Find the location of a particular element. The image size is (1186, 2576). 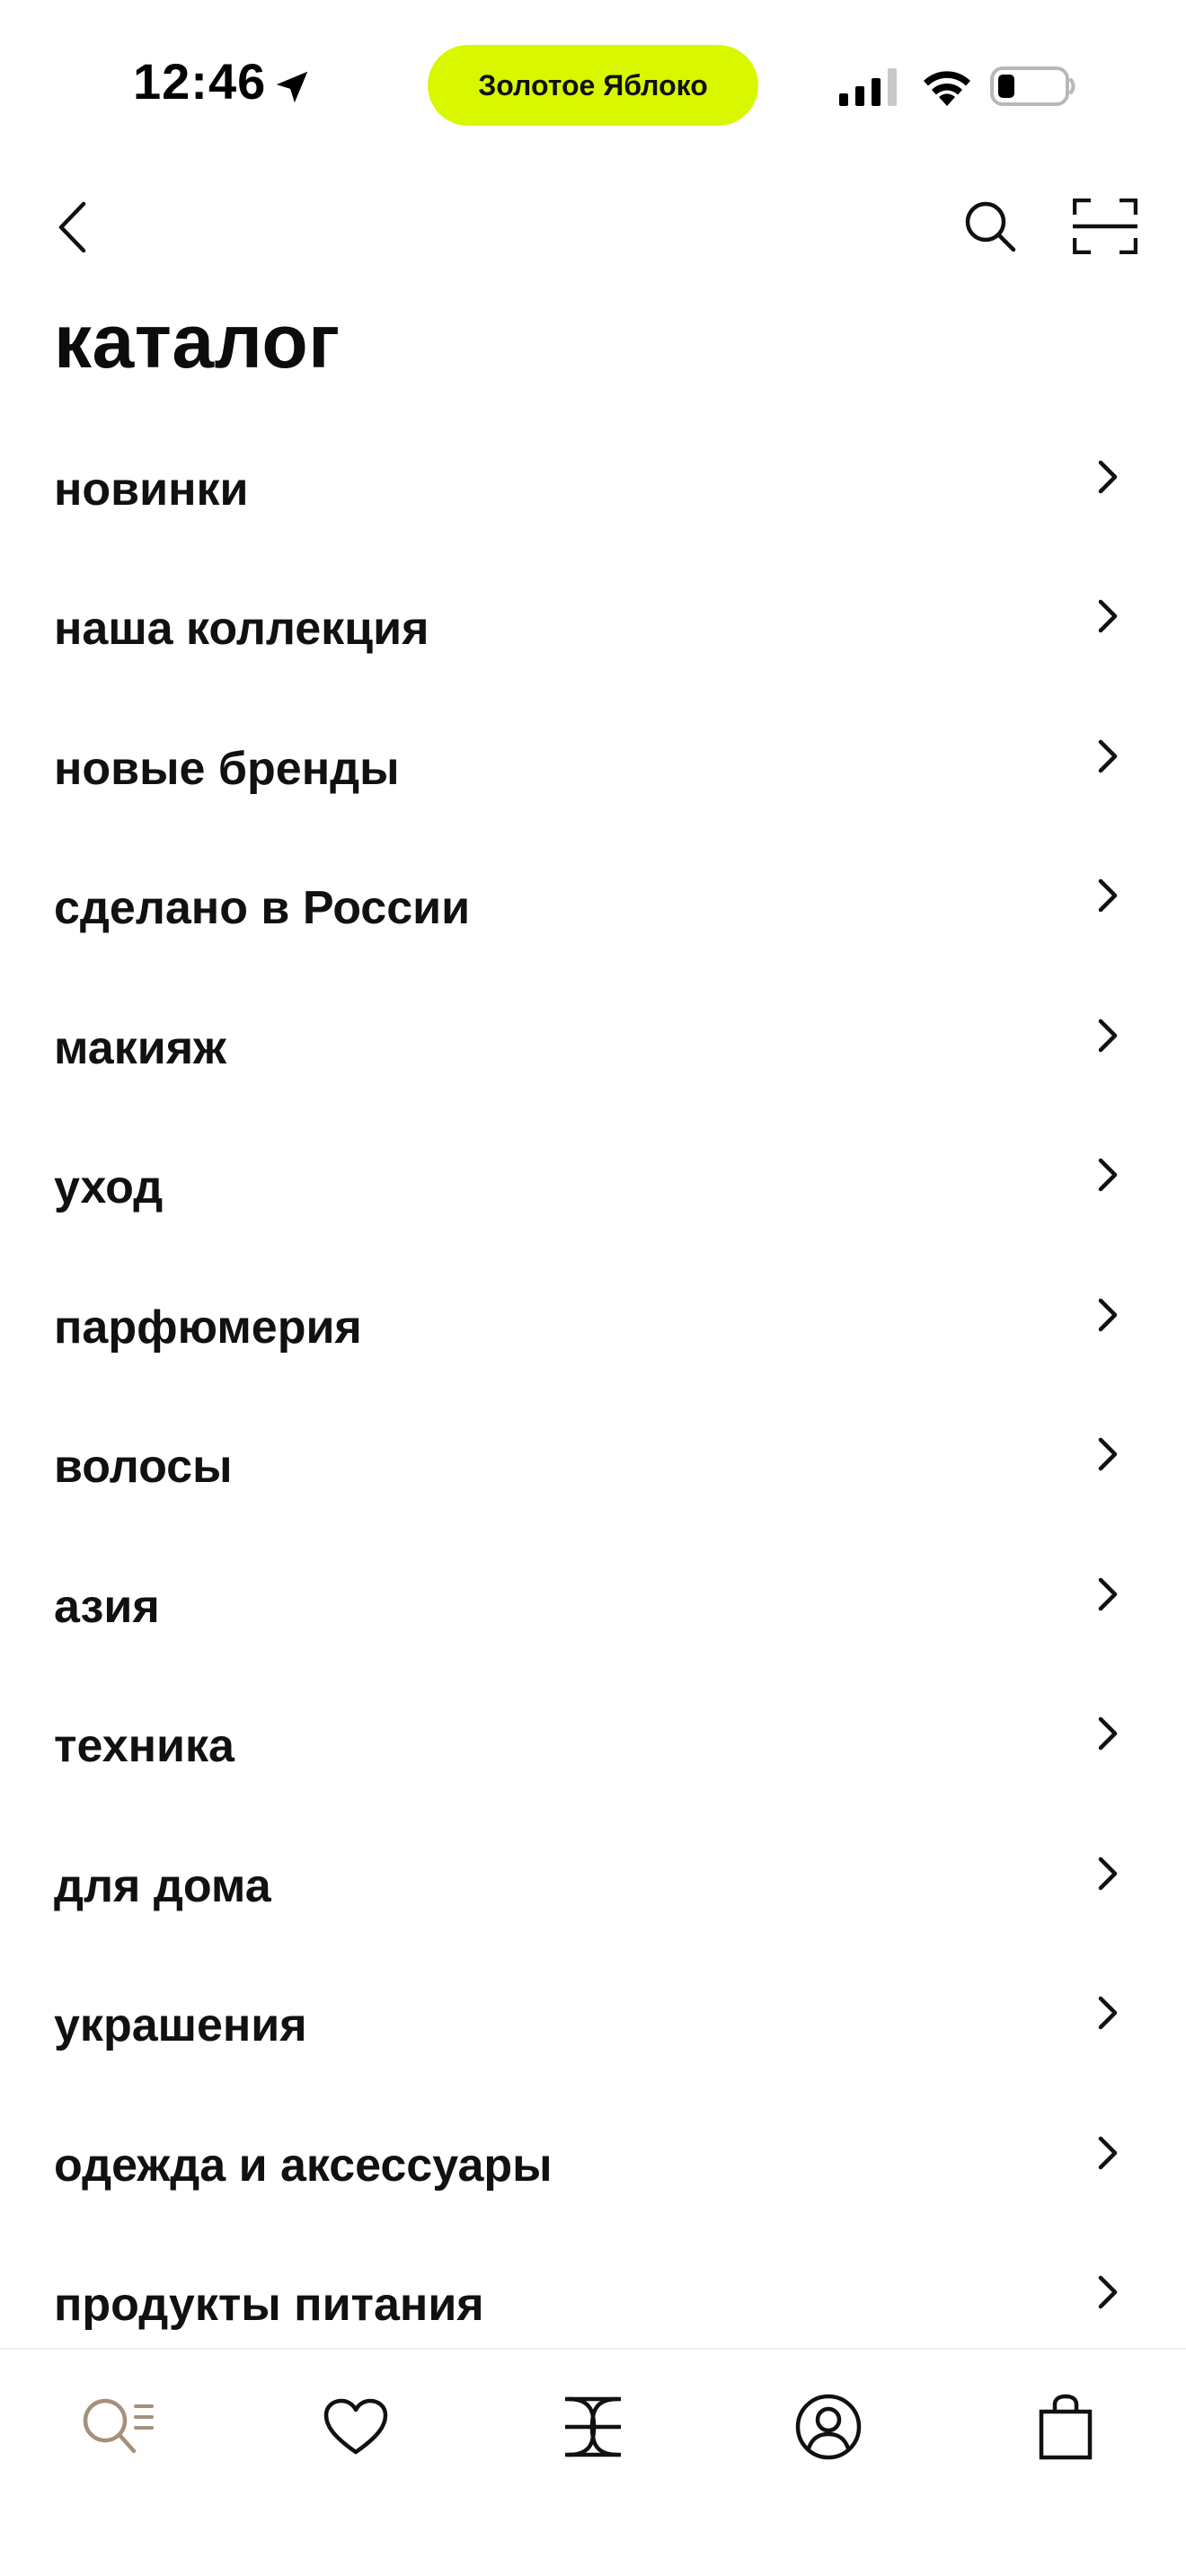

catalog-item-label: для дома is located at coordinates (162, 1885).